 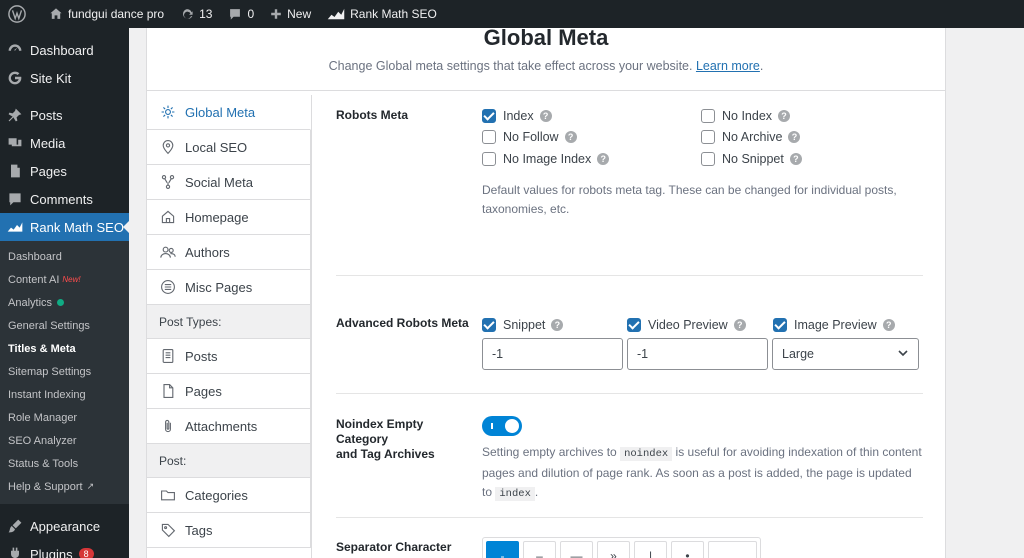 I want to click on snippet-length-input: -1, so click(x=552, y=354).